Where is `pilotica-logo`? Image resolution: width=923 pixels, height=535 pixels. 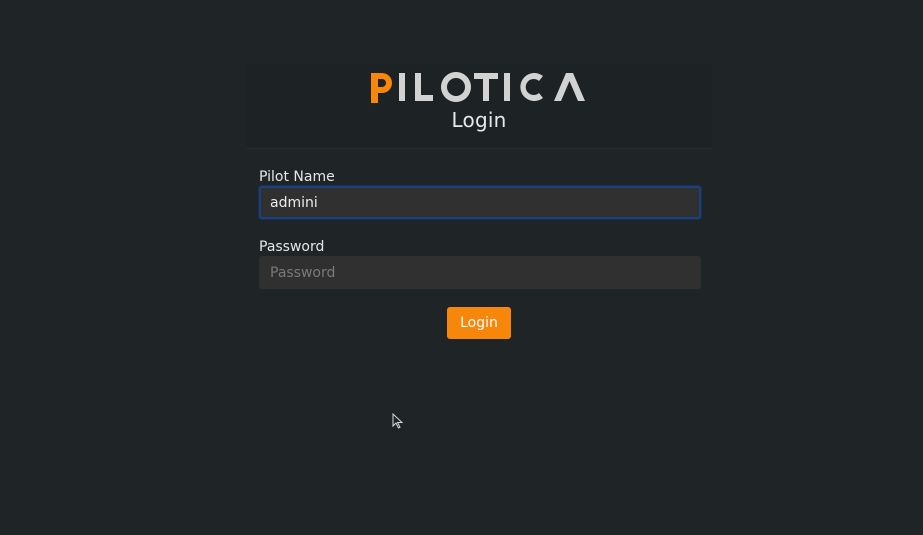
pilotica-logo is located at coordinates (479, 86).